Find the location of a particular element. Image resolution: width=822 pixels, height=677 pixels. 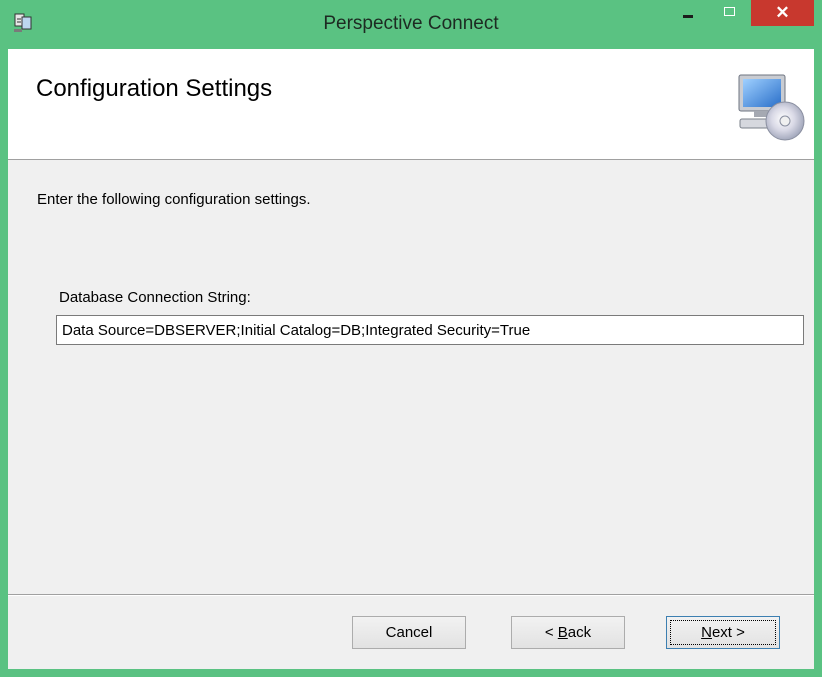

minimize-button is located at coordinates (688, 13).